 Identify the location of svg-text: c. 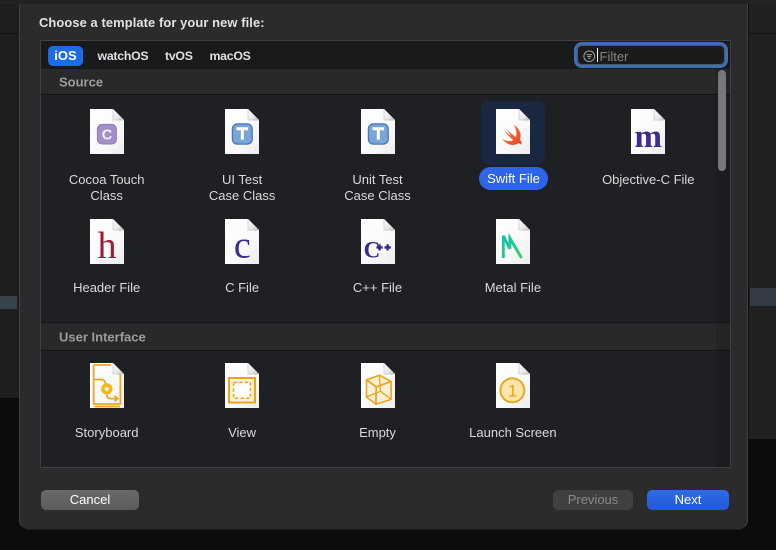
(242, 244).